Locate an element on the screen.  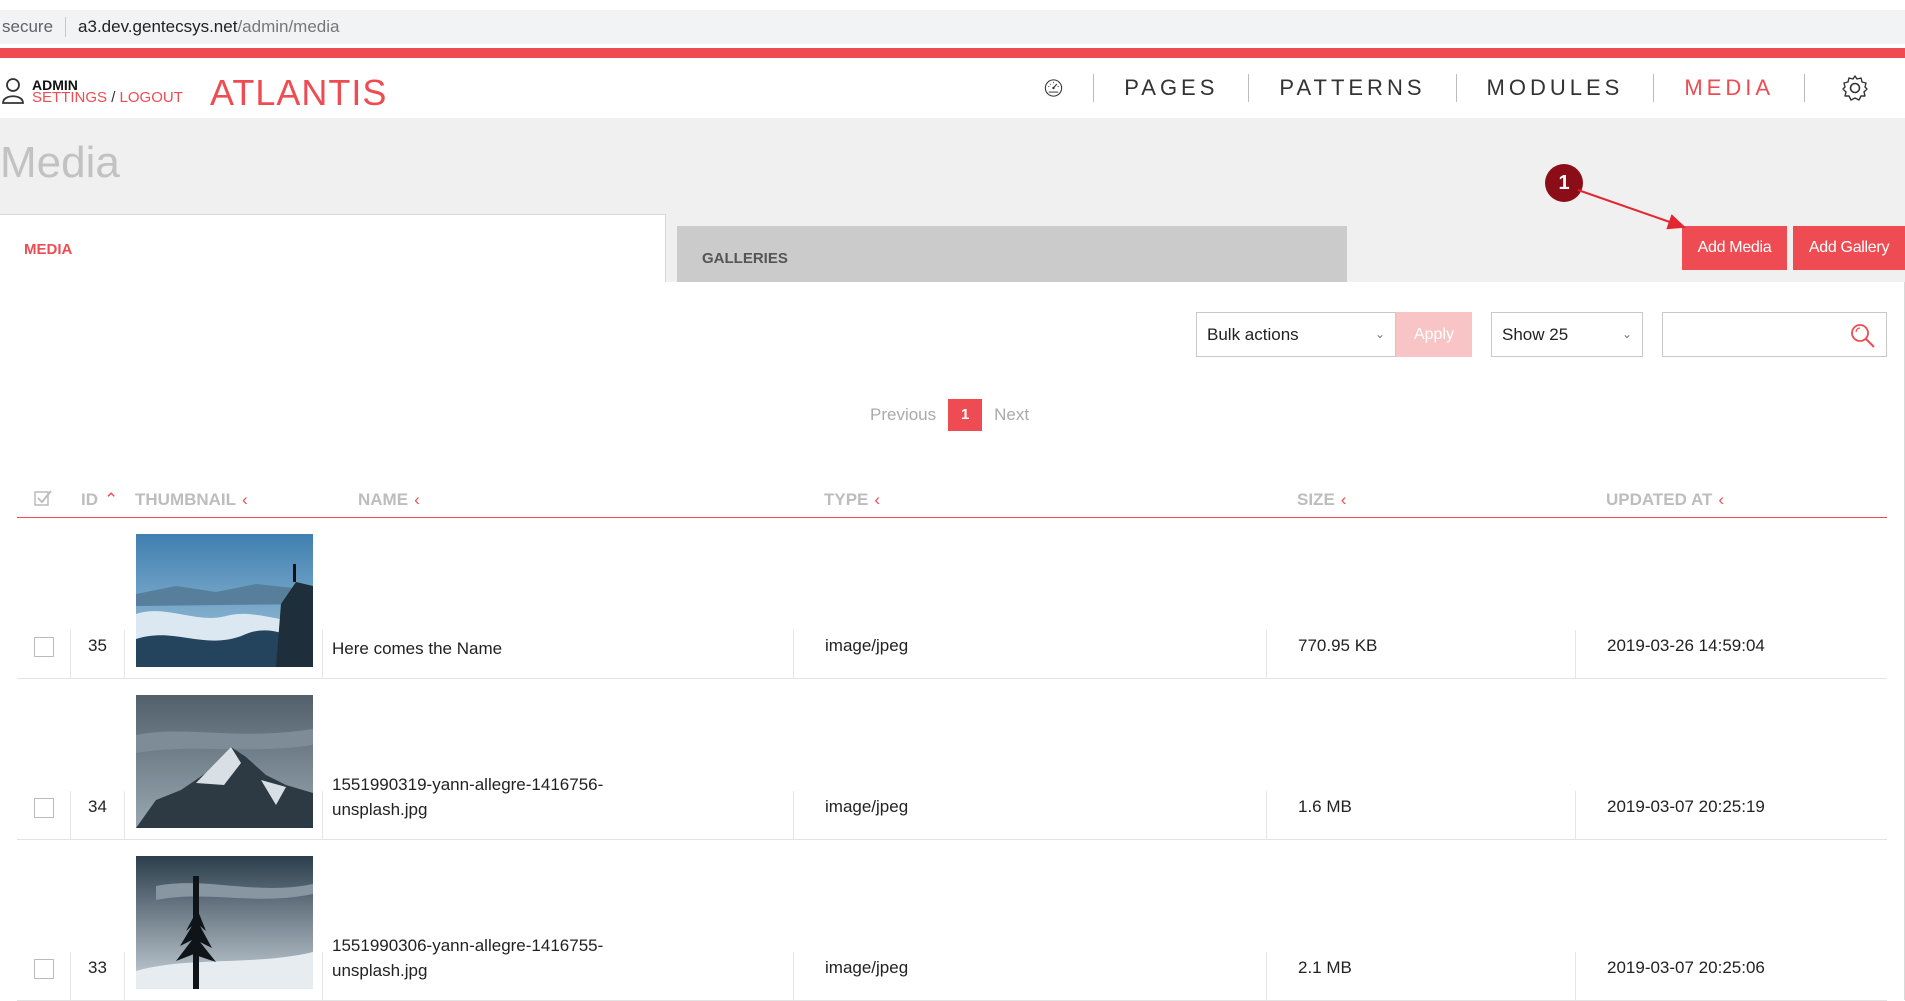
bulk-actions-select: Bulk actions ⌄ is located at coordinates (1296, 334).